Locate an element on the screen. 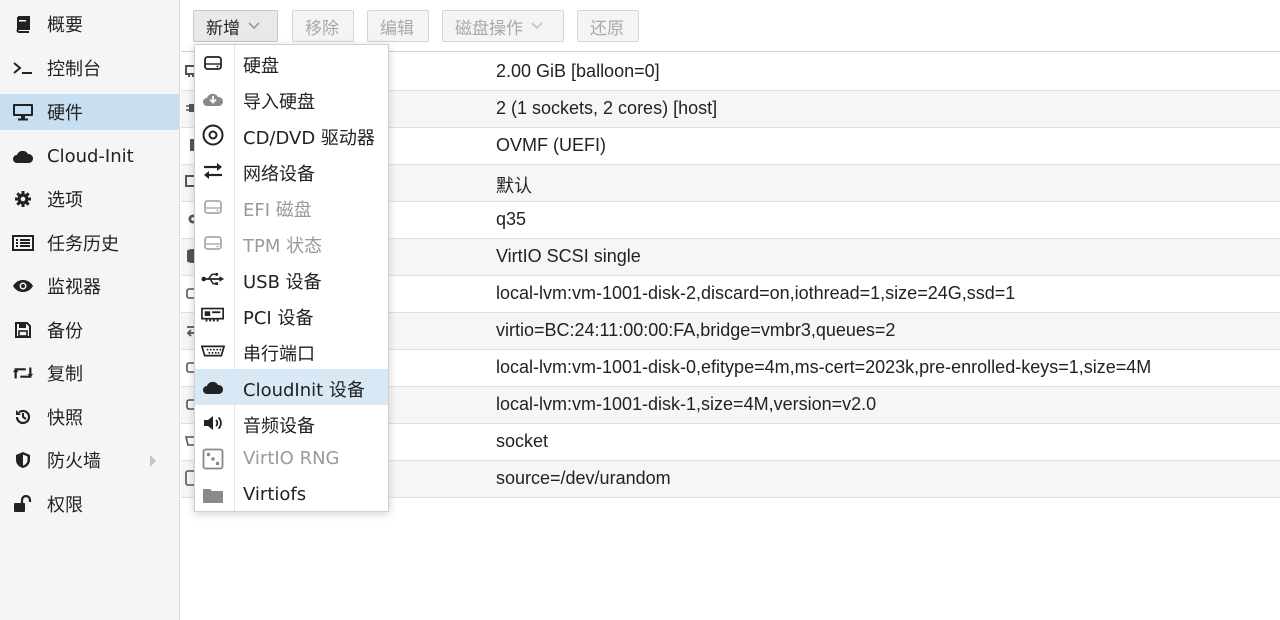 This screenshot has height=620, width=1280. edit-button-label: 编辑 is located at coordinates (397, 28).